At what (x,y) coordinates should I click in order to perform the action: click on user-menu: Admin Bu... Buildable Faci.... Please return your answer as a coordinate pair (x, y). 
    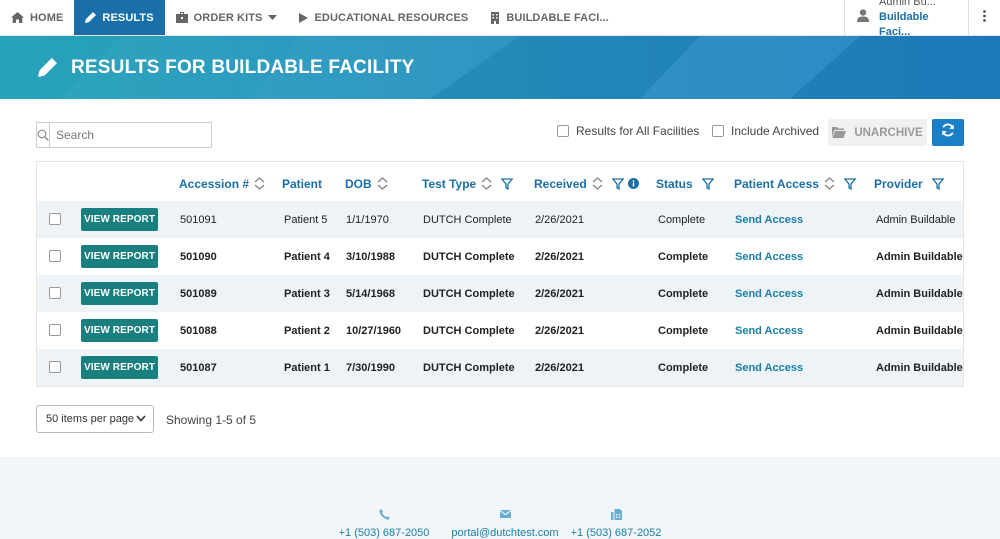
    Looking at the image, I should click on (906, 19).